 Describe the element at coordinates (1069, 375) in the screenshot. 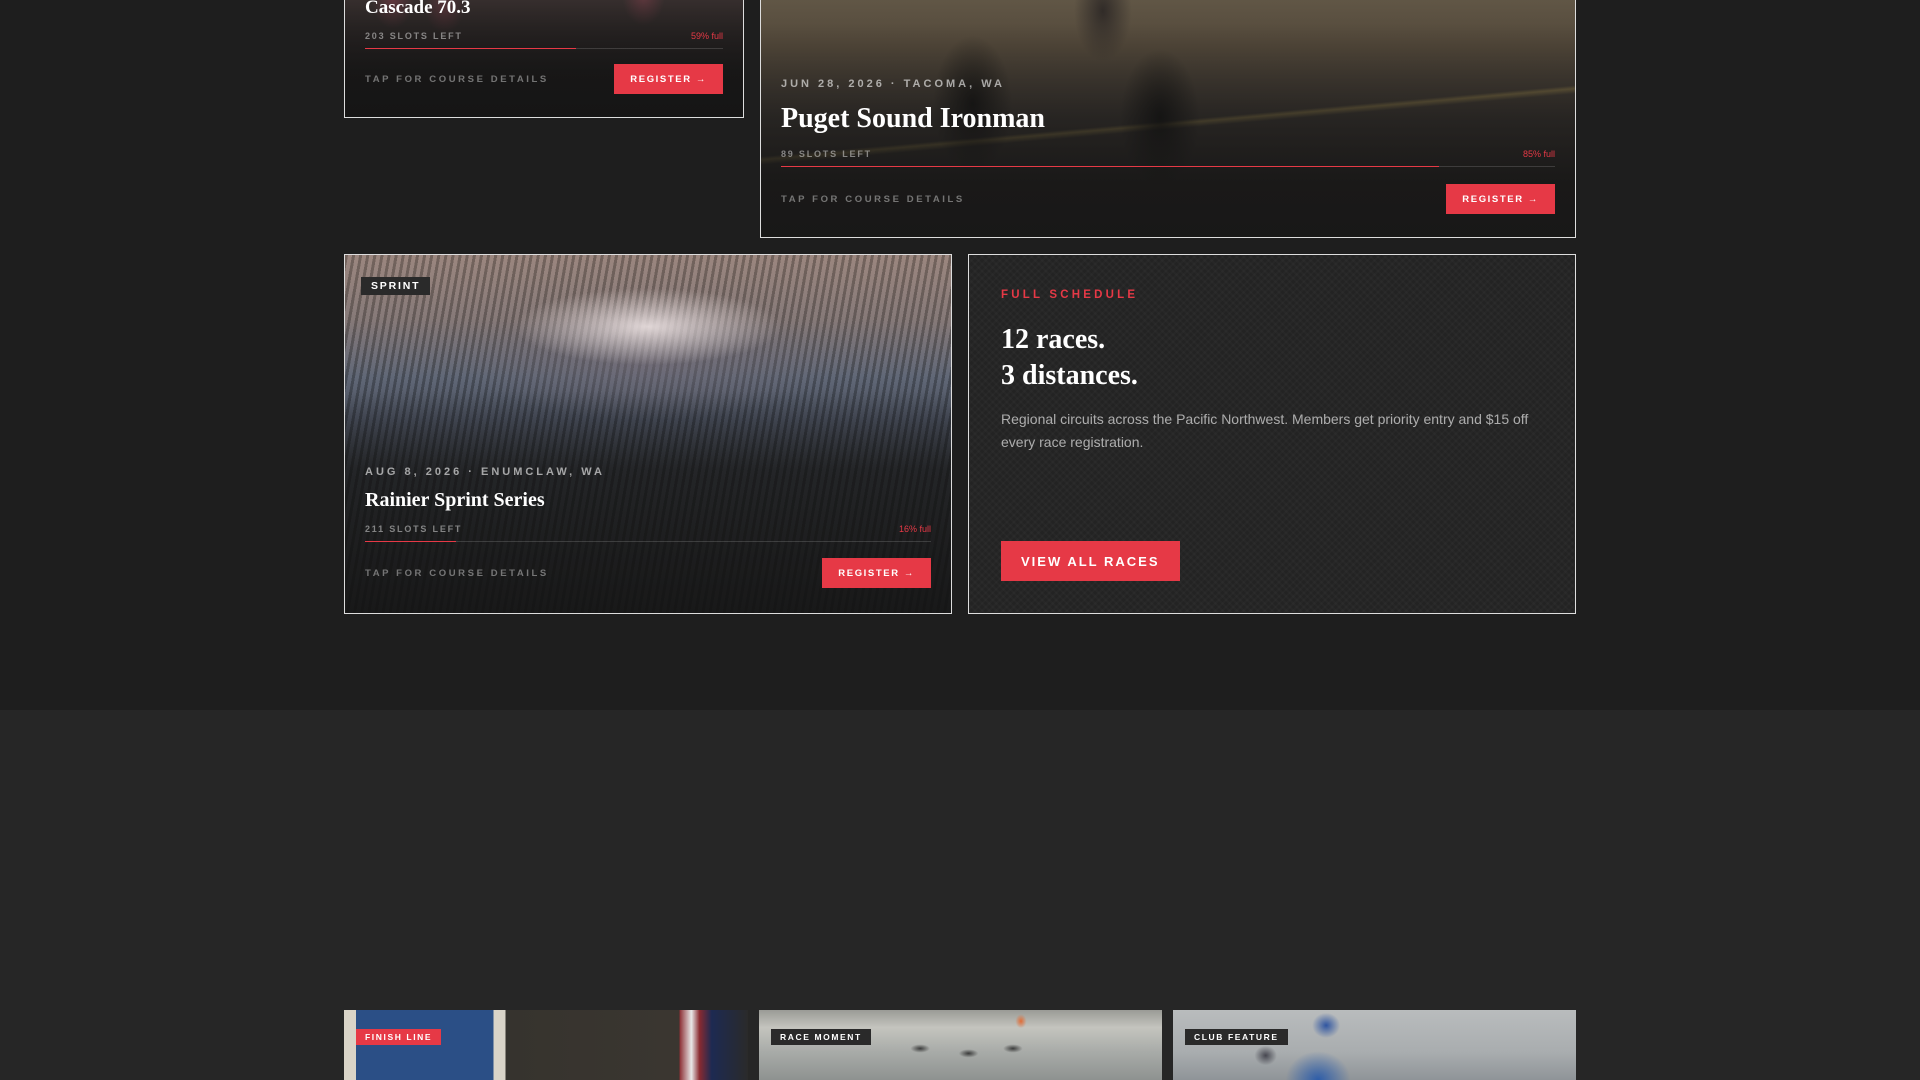

I see `headline-distances: 3 distances.` at that location.